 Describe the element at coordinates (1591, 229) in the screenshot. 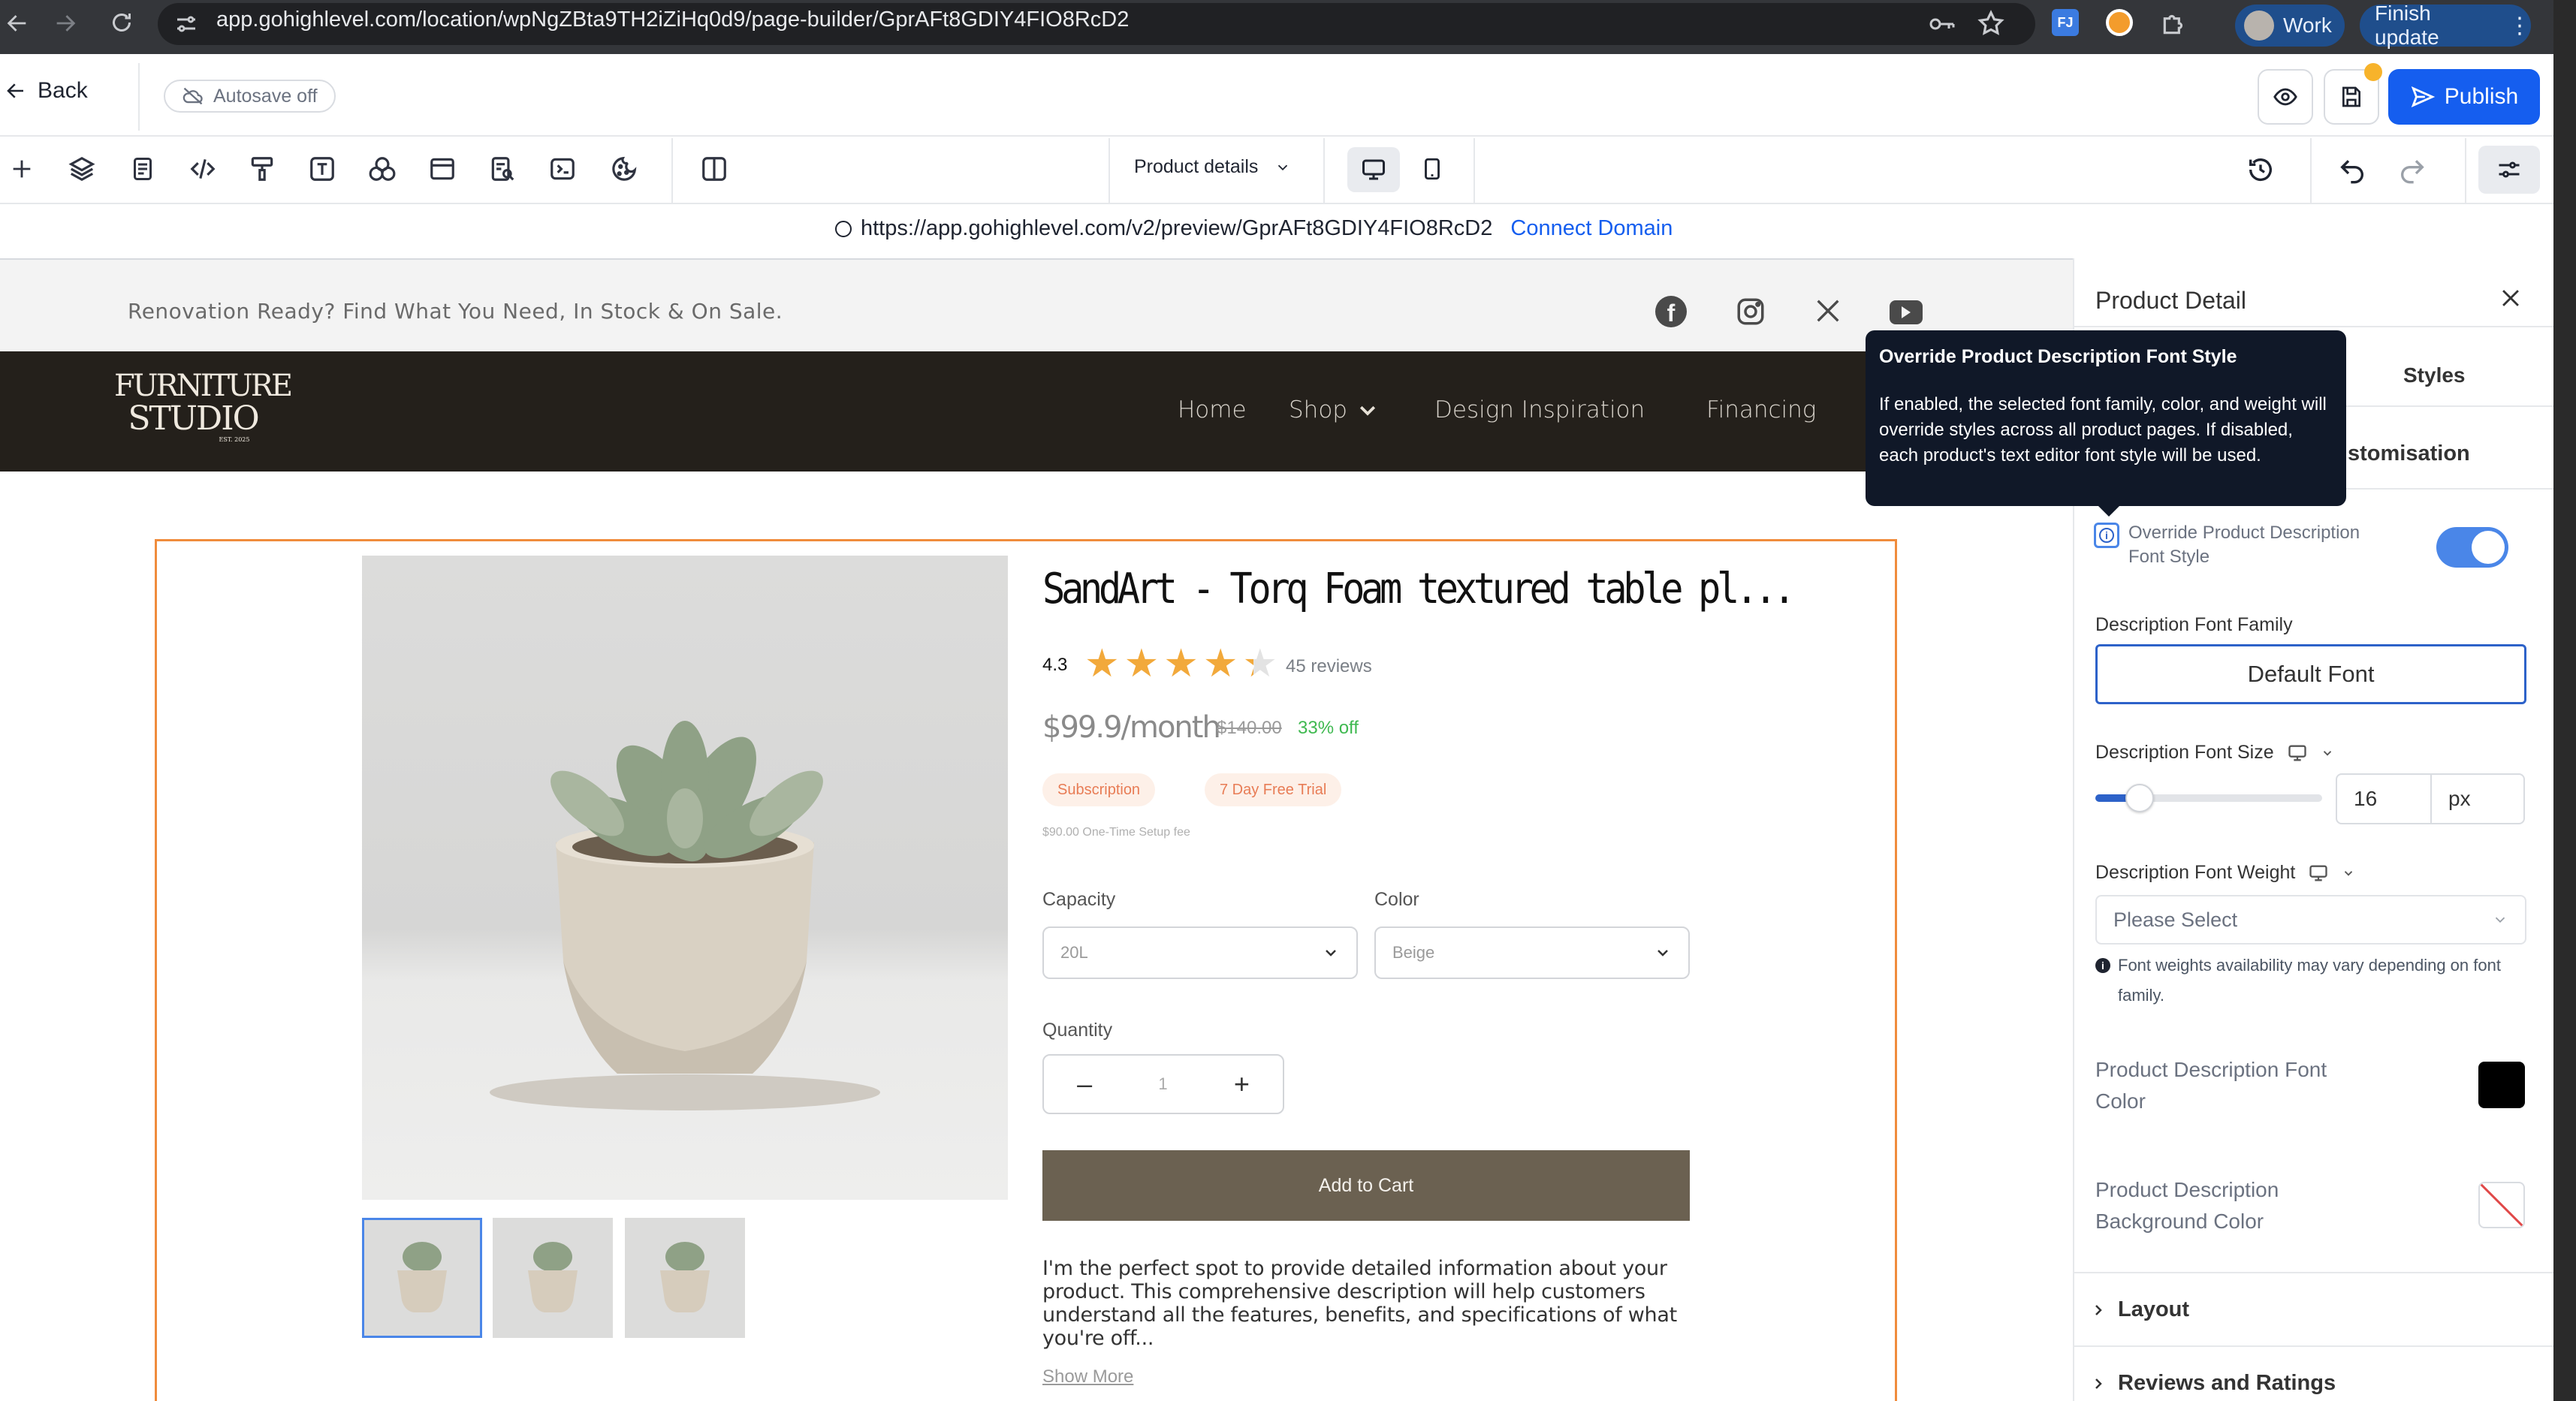

I see `connect-domain-link: Connect Domain` at that location.